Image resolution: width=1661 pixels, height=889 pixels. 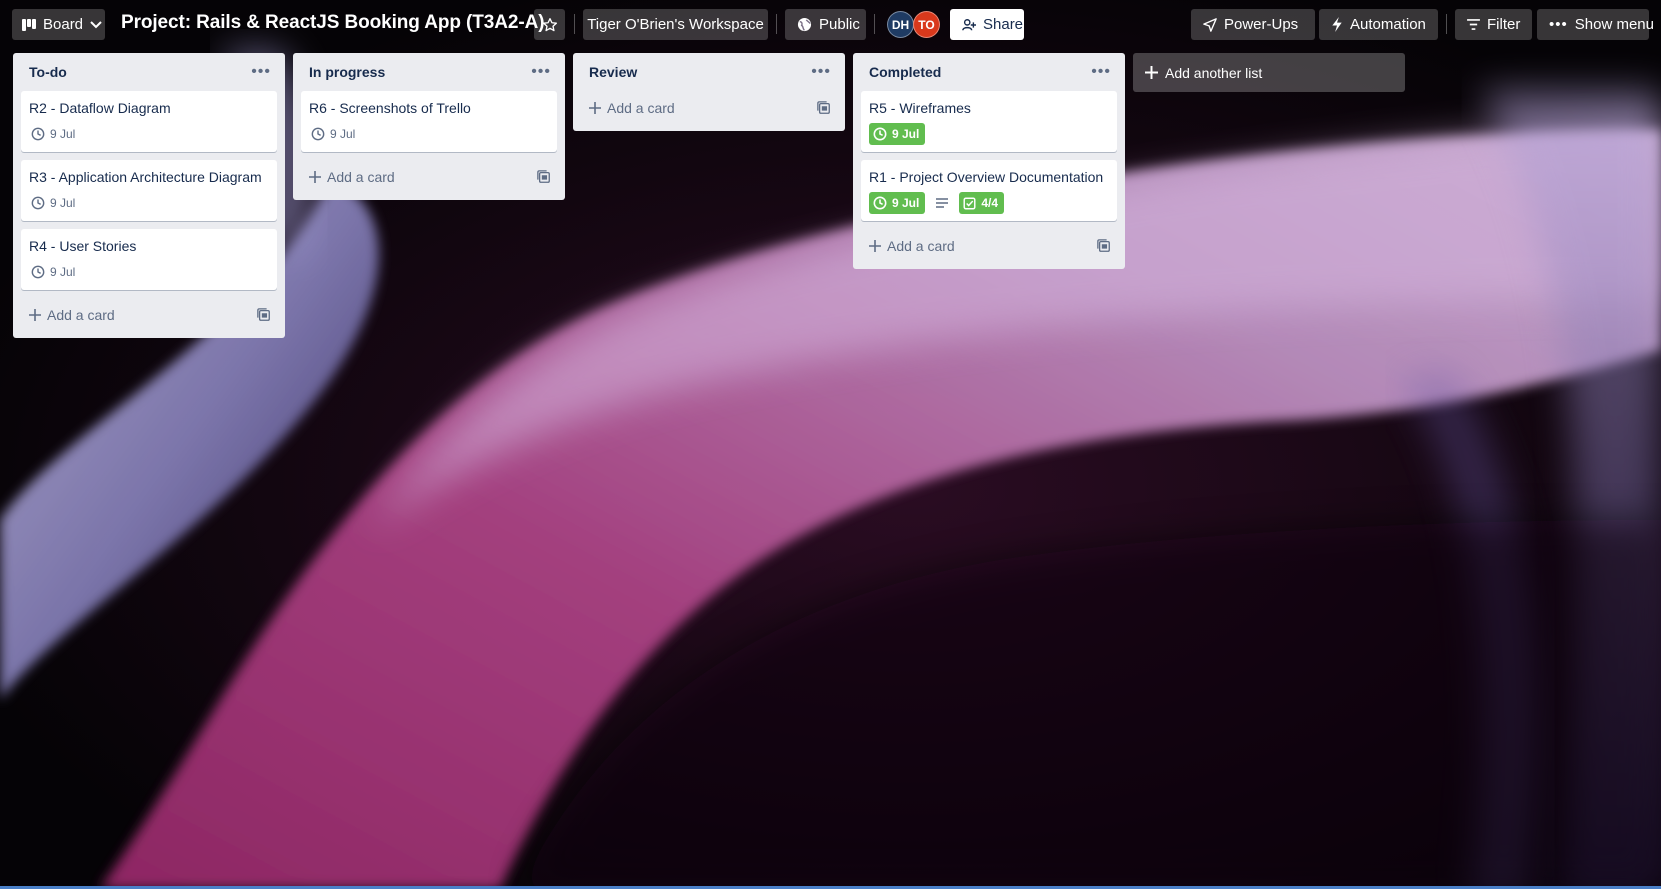 I want to click on board-view-switcher: Board, so click(x=58, y=24).